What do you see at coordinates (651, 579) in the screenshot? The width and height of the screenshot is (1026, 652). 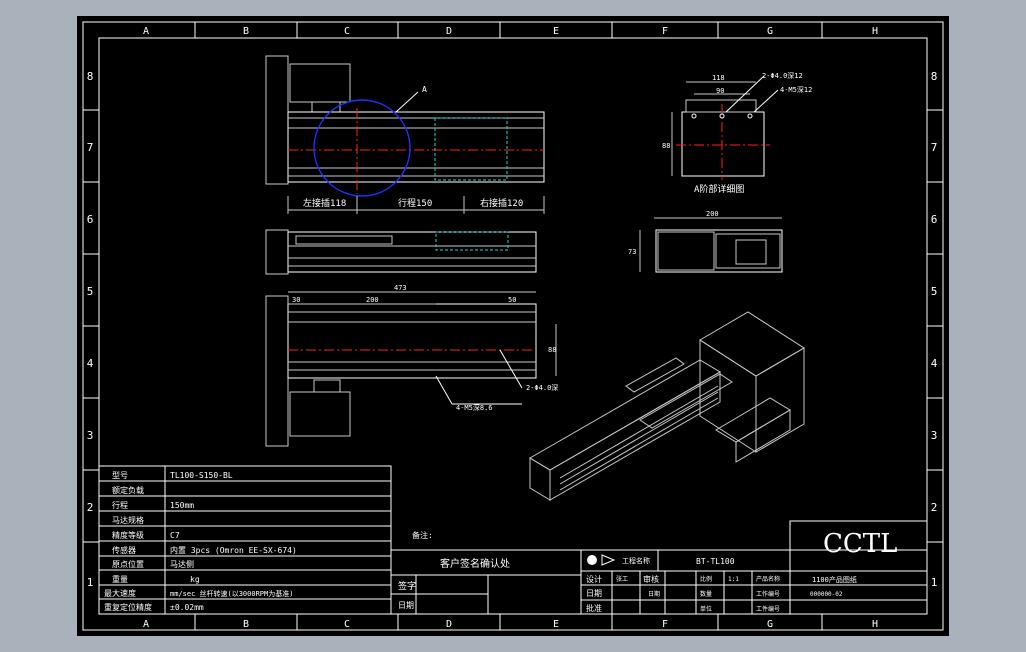 I see `check-label: 审核` at bounding box center [651, 579].